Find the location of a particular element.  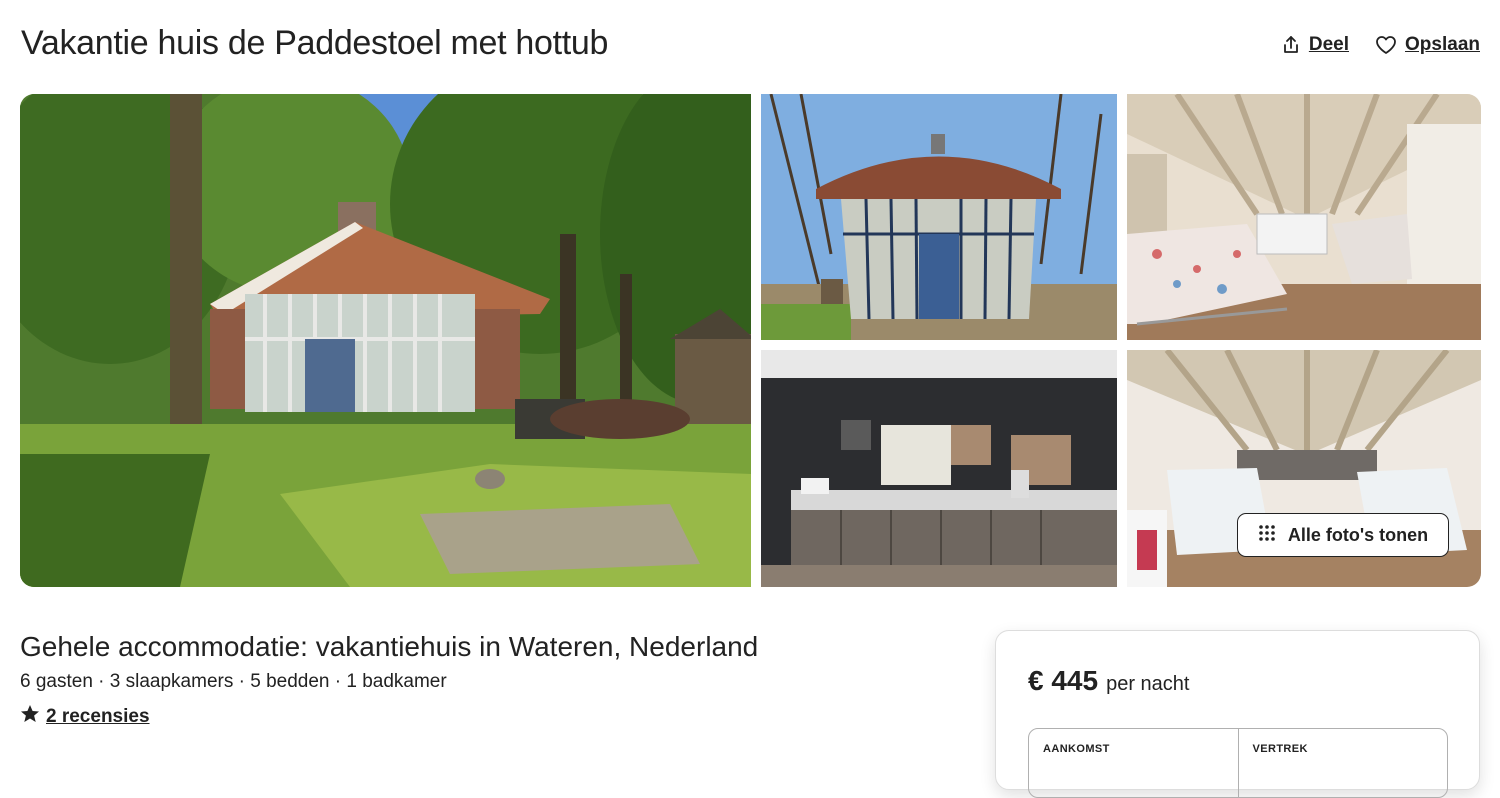

star-icon is located at coordinates (30, 717).